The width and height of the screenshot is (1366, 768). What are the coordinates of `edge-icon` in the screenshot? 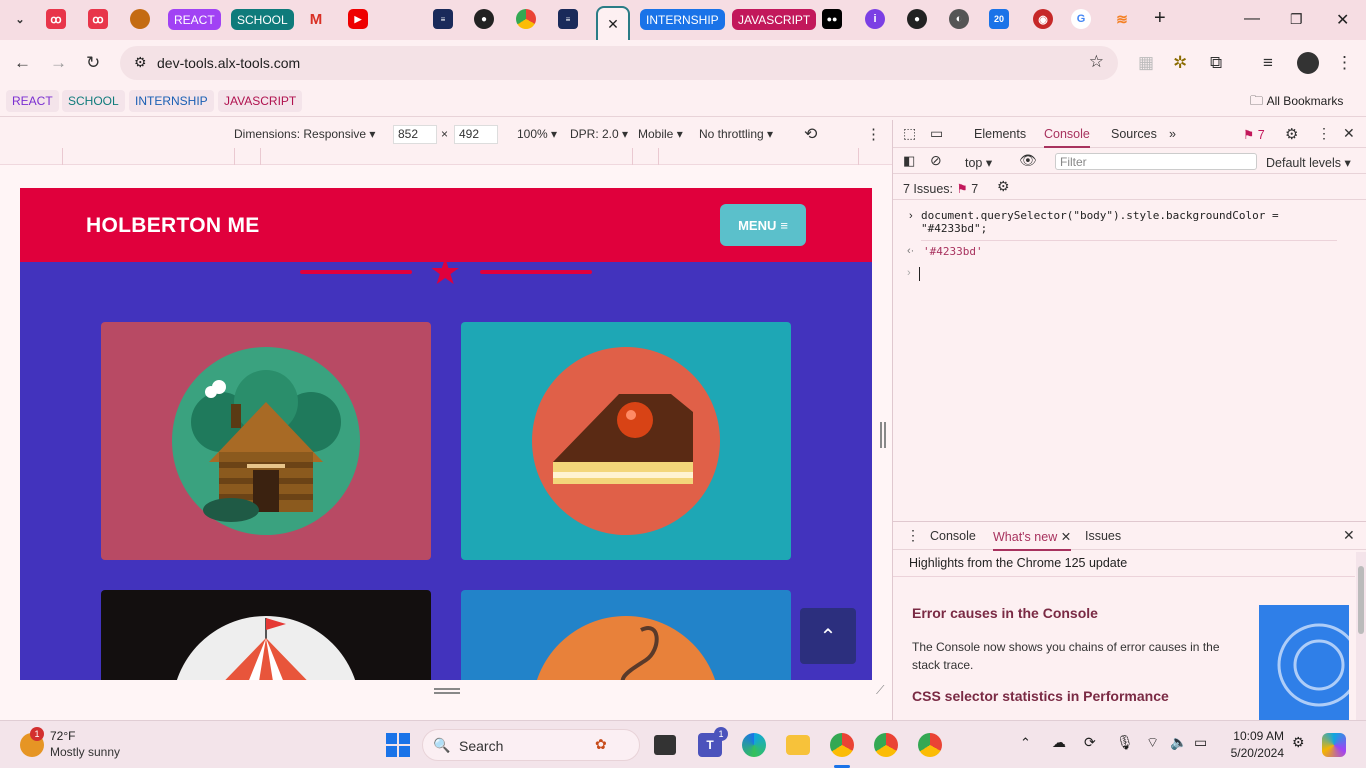 It's located at (754, 745).